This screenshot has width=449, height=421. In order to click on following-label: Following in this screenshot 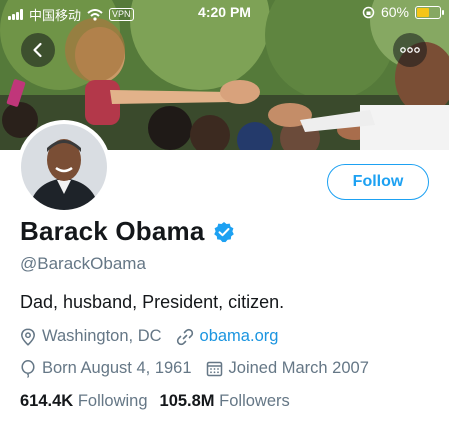, I will do `click(112, 401)`.